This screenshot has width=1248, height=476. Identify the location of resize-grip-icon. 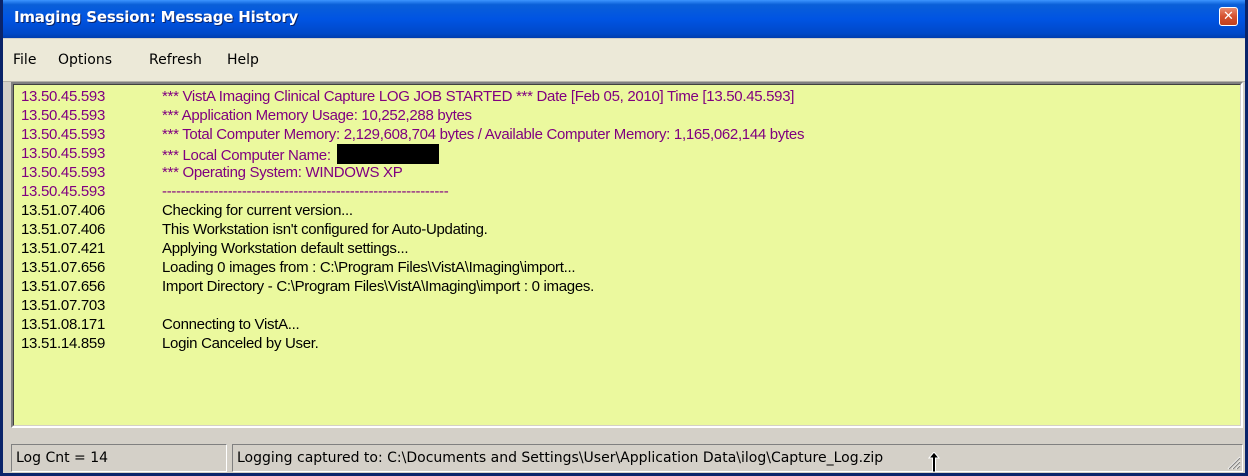
(1233, 462).